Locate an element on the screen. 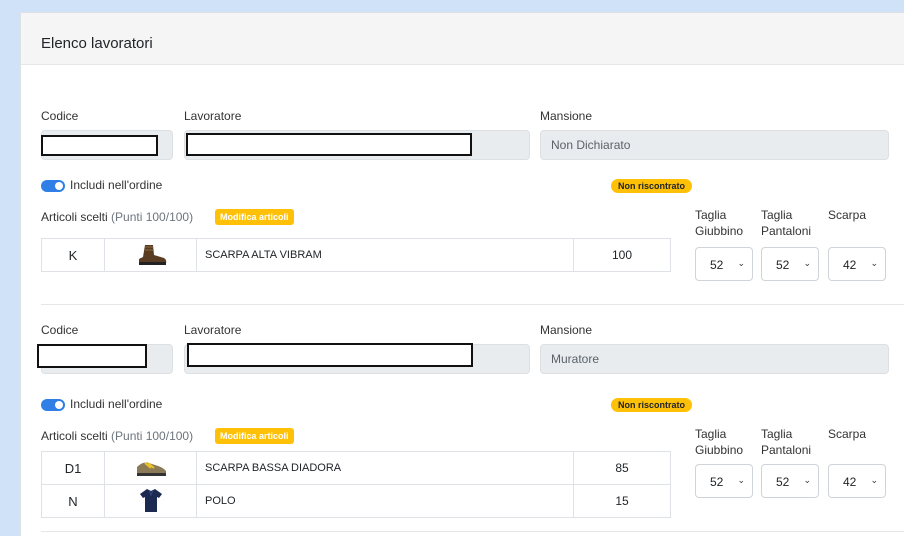  table-row: N POLO 15 is located at coordinates (356, 501).